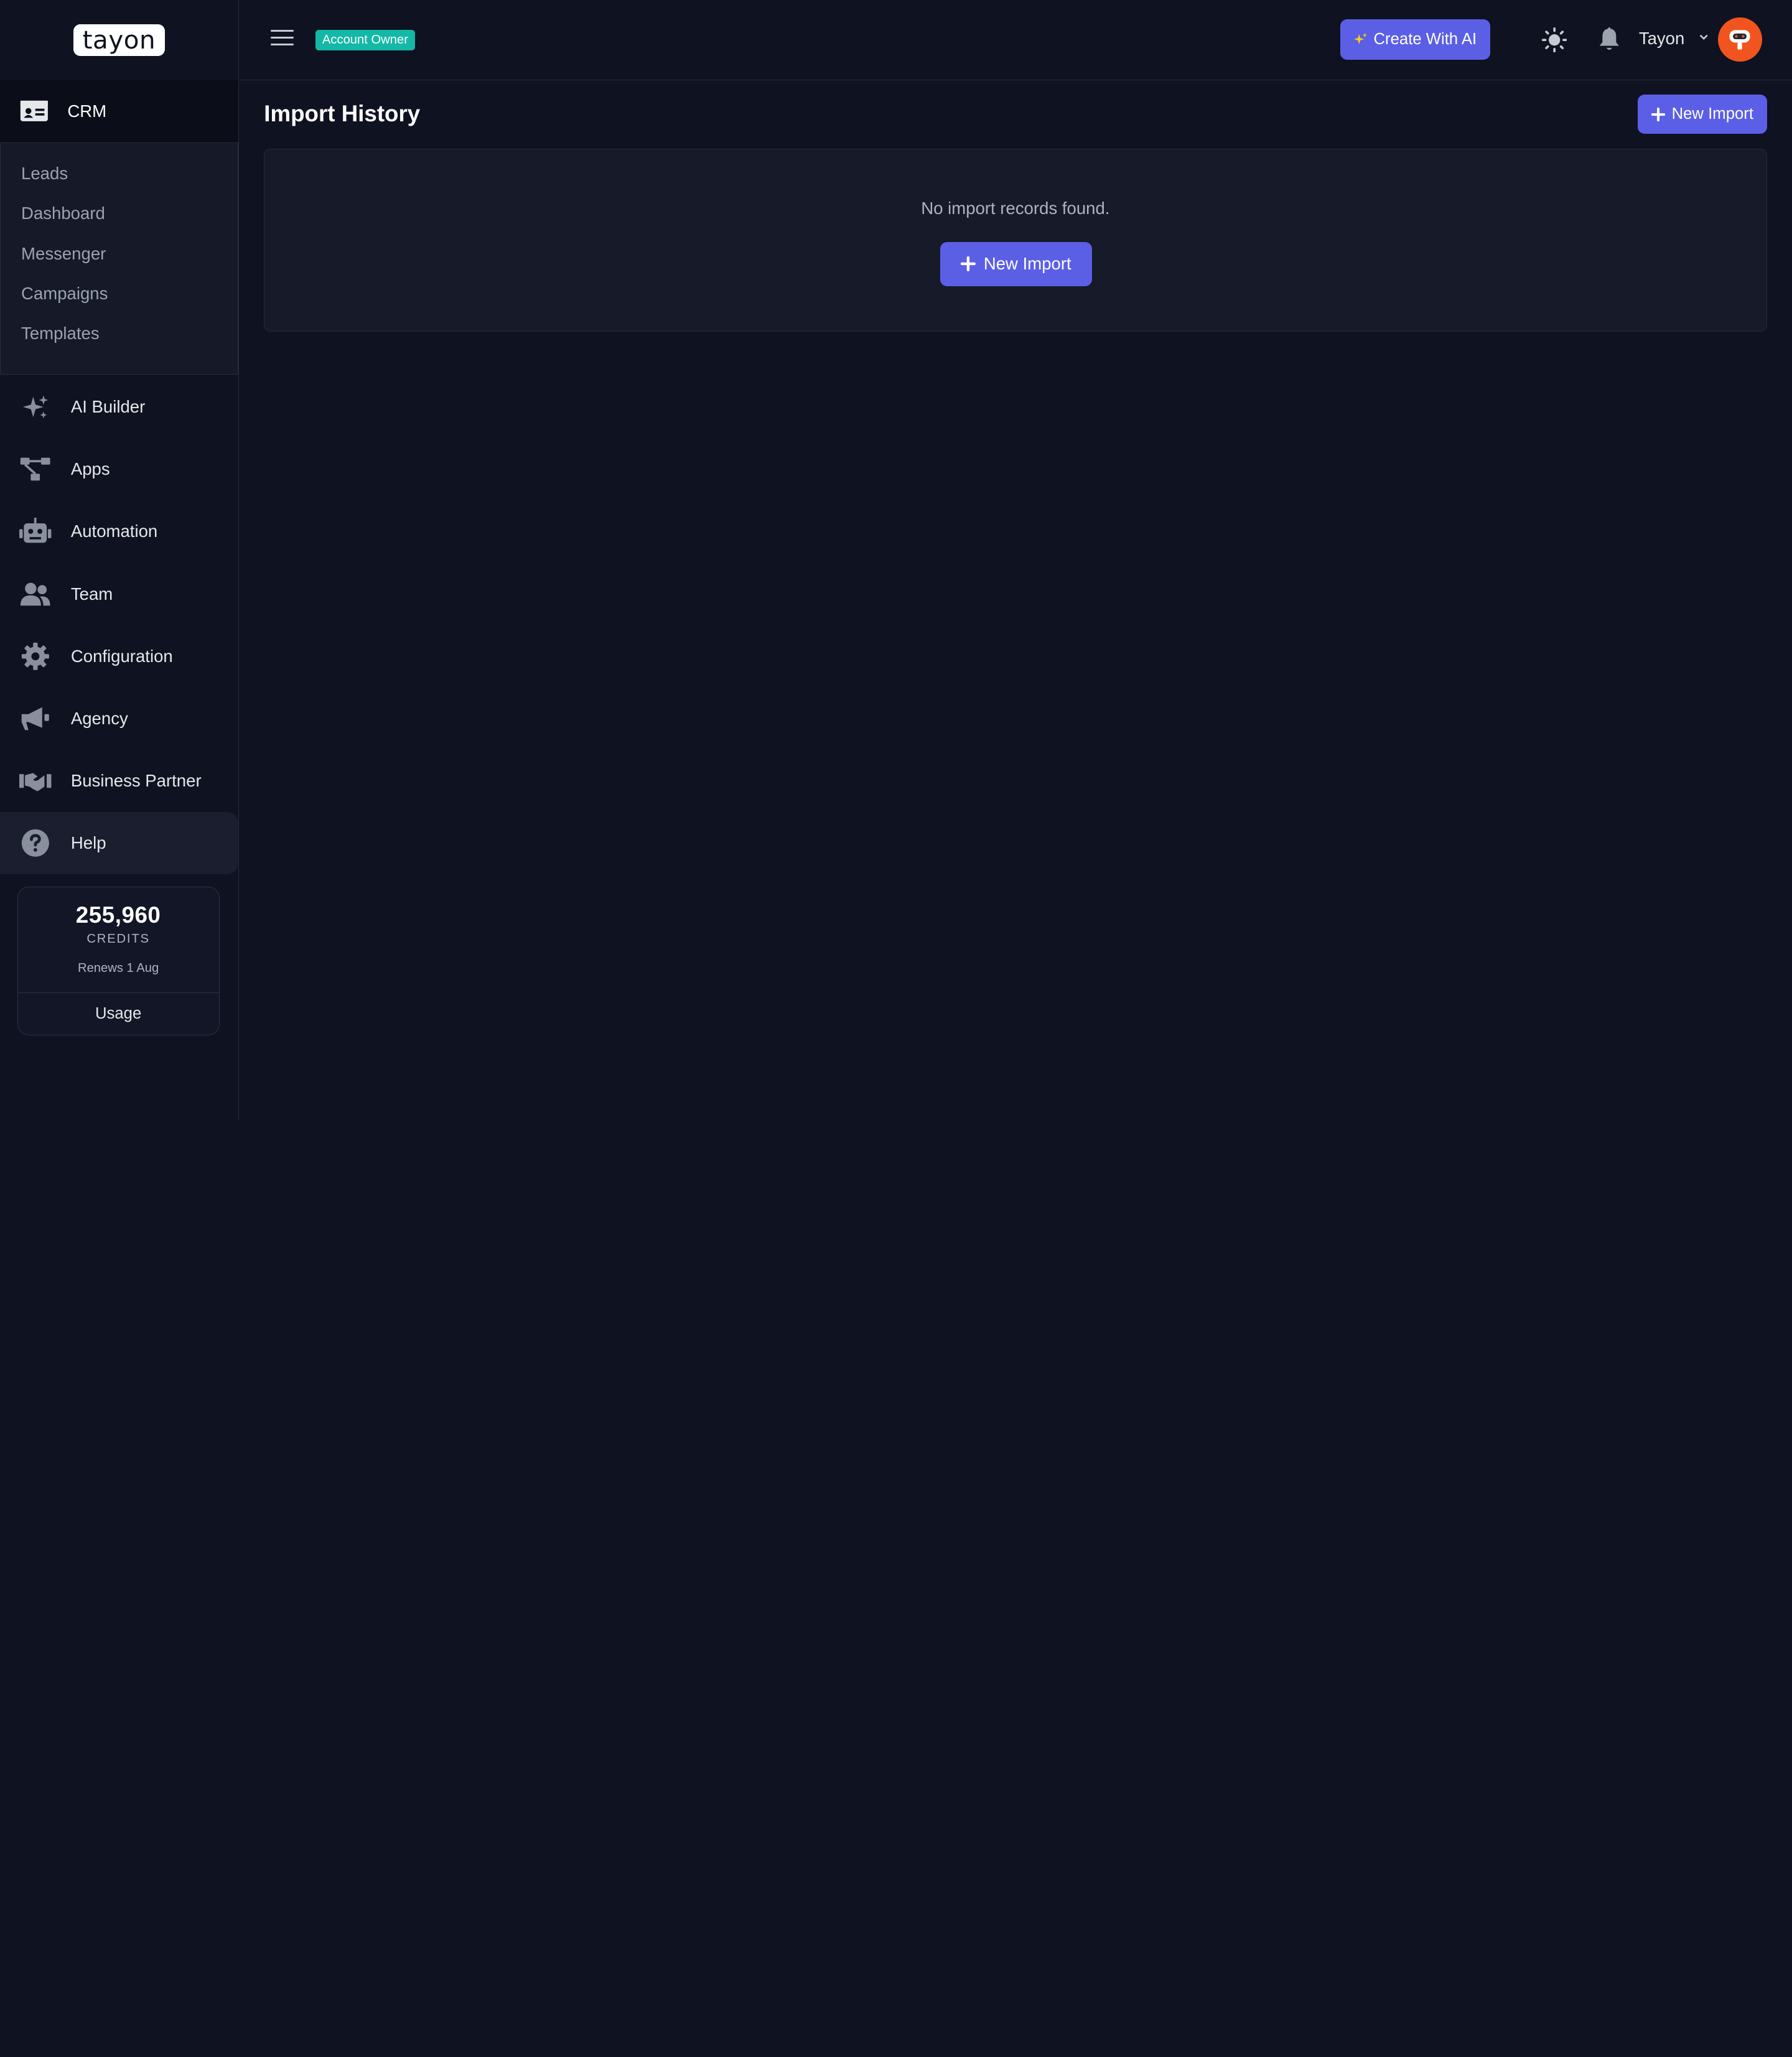  What do you see at coordinates (1704, 37) in the screenshot?
I see `chevron-down-icon` at bounding box center [1704, 37].